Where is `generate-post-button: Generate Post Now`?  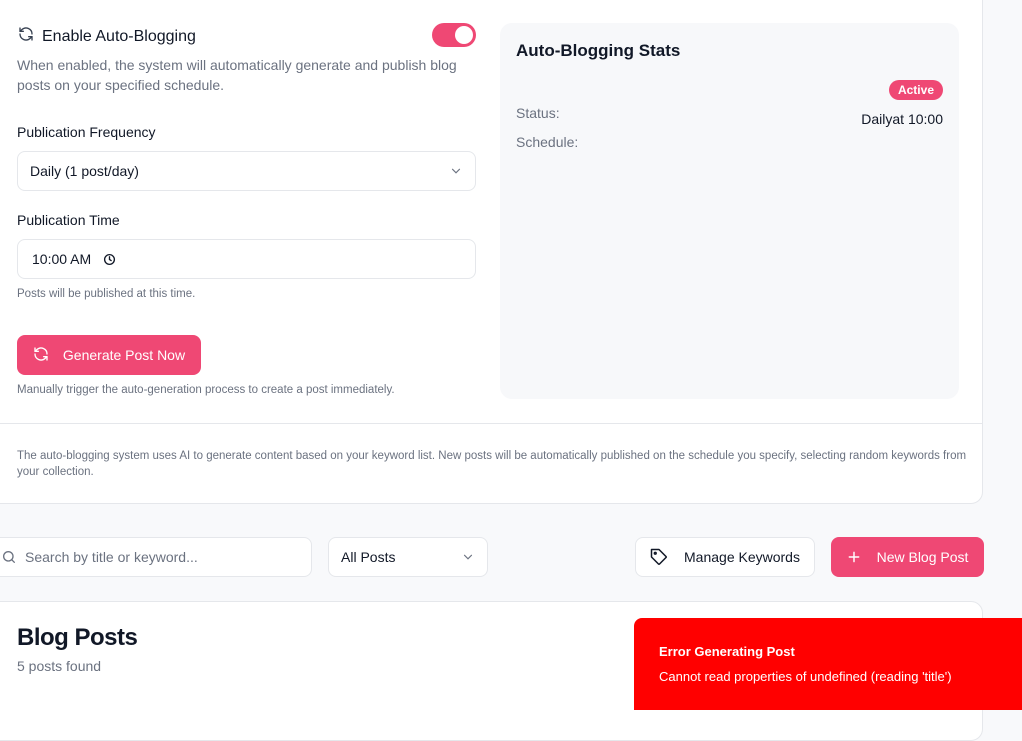 generate-post-button: Generate Post Now is located at coordinates (109, 355).